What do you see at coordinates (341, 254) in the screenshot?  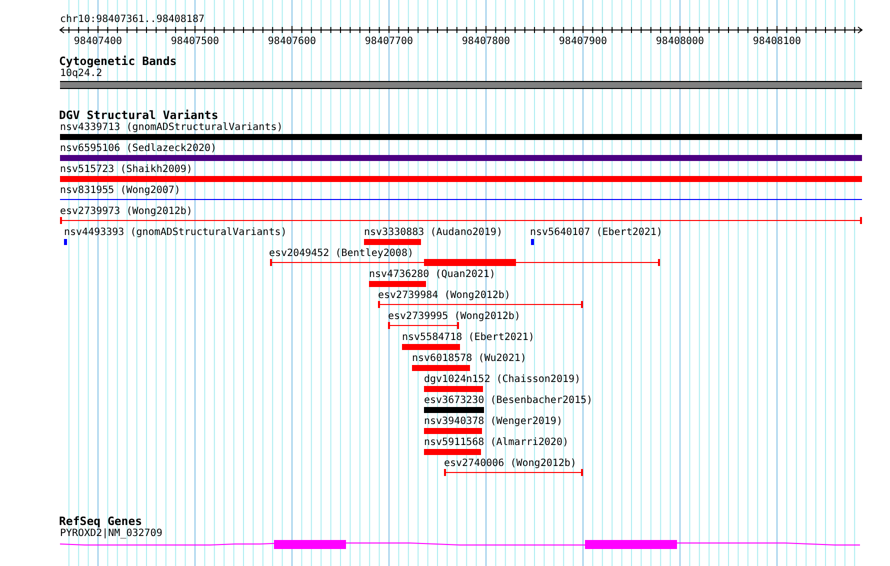 I see `variant-label: esv2049452 (Bentley2008)` at bounding box center [341, 254].